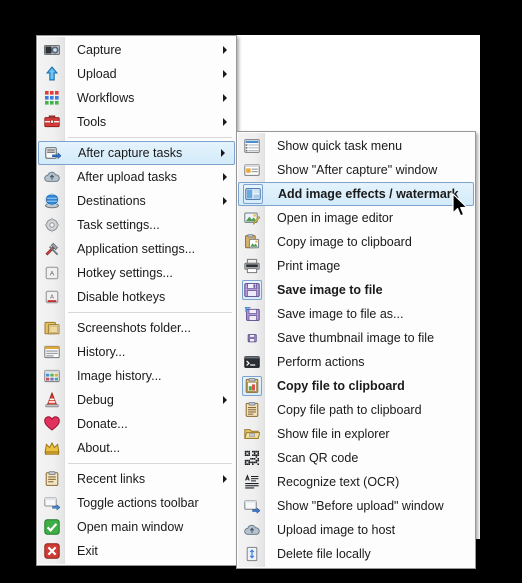 The height and width of the screenshot is (583, 522). I want to click on menu-item-open-in-image-editor: Open in image editor, so click(356, 218).